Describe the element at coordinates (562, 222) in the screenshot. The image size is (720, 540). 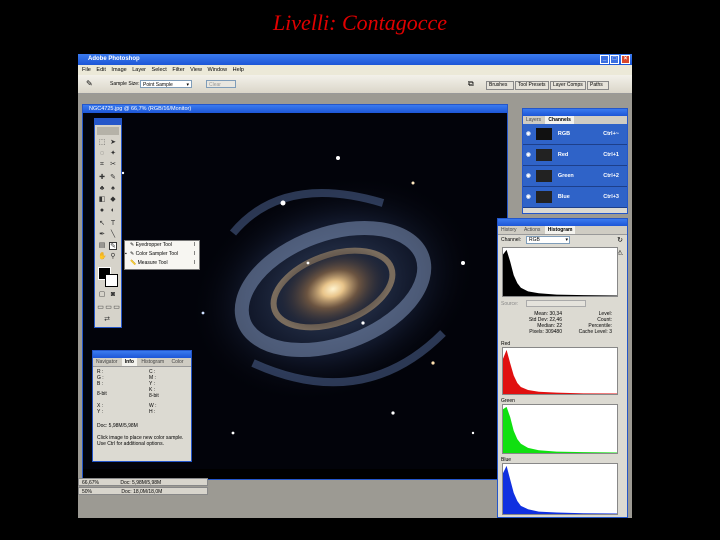
I see `histogram-panel-header` at that location.